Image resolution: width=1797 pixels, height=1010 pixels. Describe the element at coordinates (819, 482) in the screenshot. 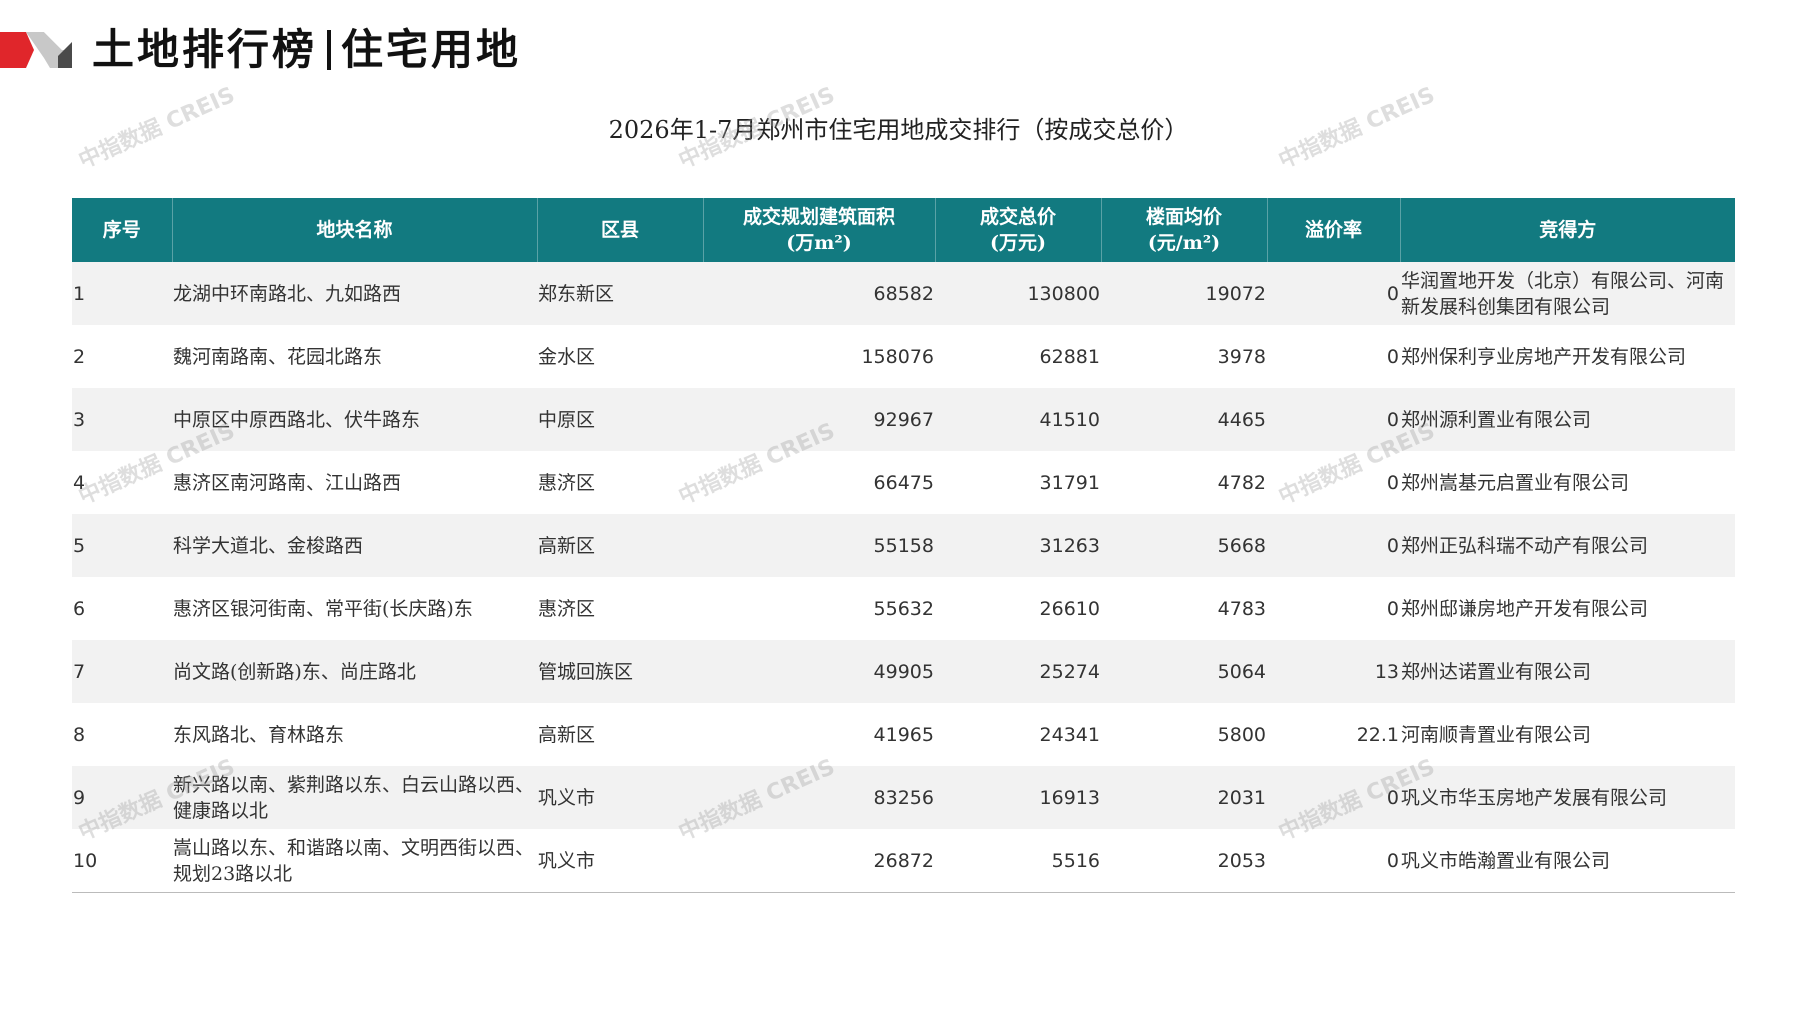

I see `cell-area: 66475` at that location.